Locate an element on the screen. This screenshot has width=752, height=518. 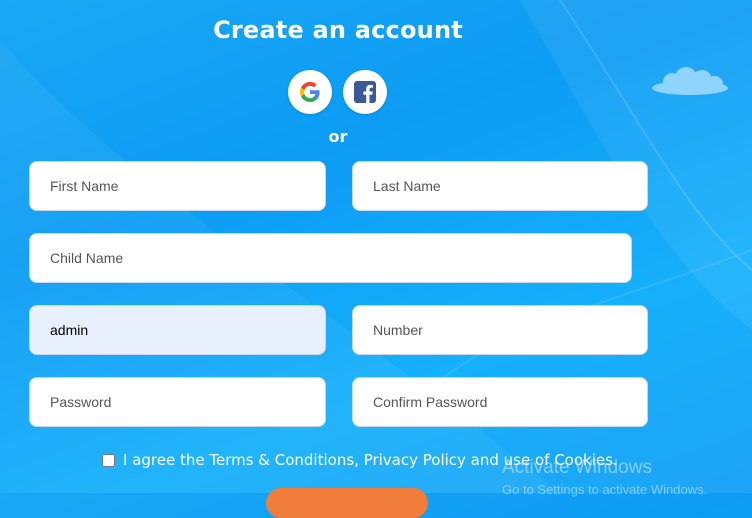
cloud-icon is located at coordinates (690, 81).